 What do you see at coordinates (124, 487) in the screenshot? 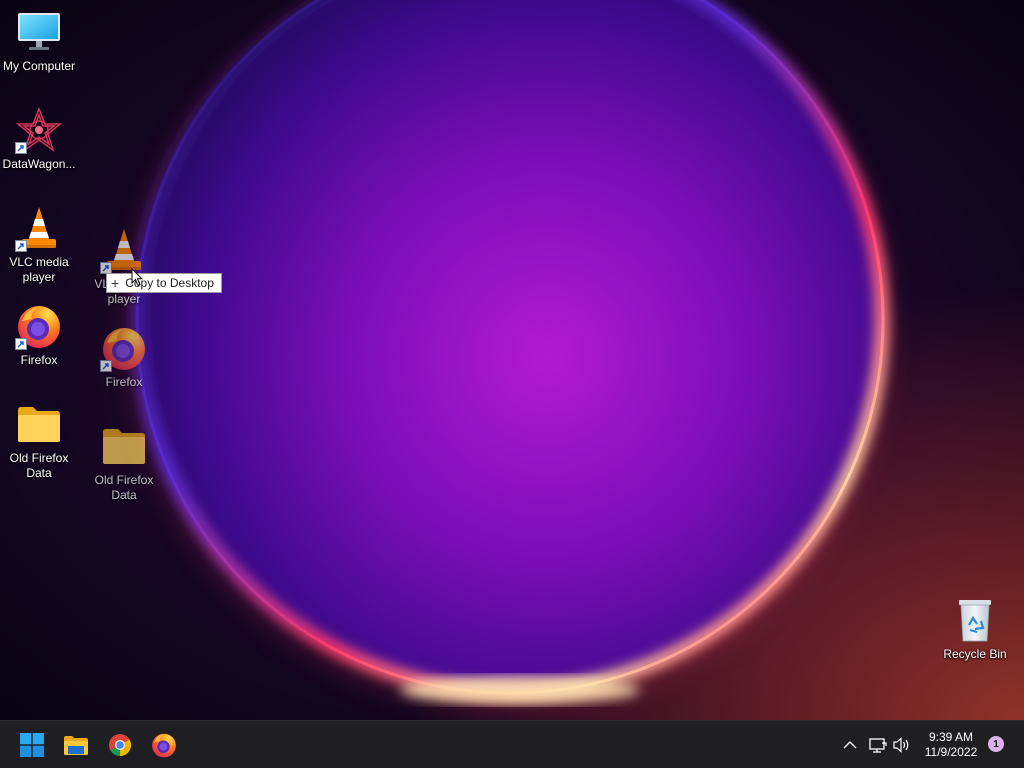
I see `drag-ghost-label: Old Firefox Data` at bounding box center [124, 487].